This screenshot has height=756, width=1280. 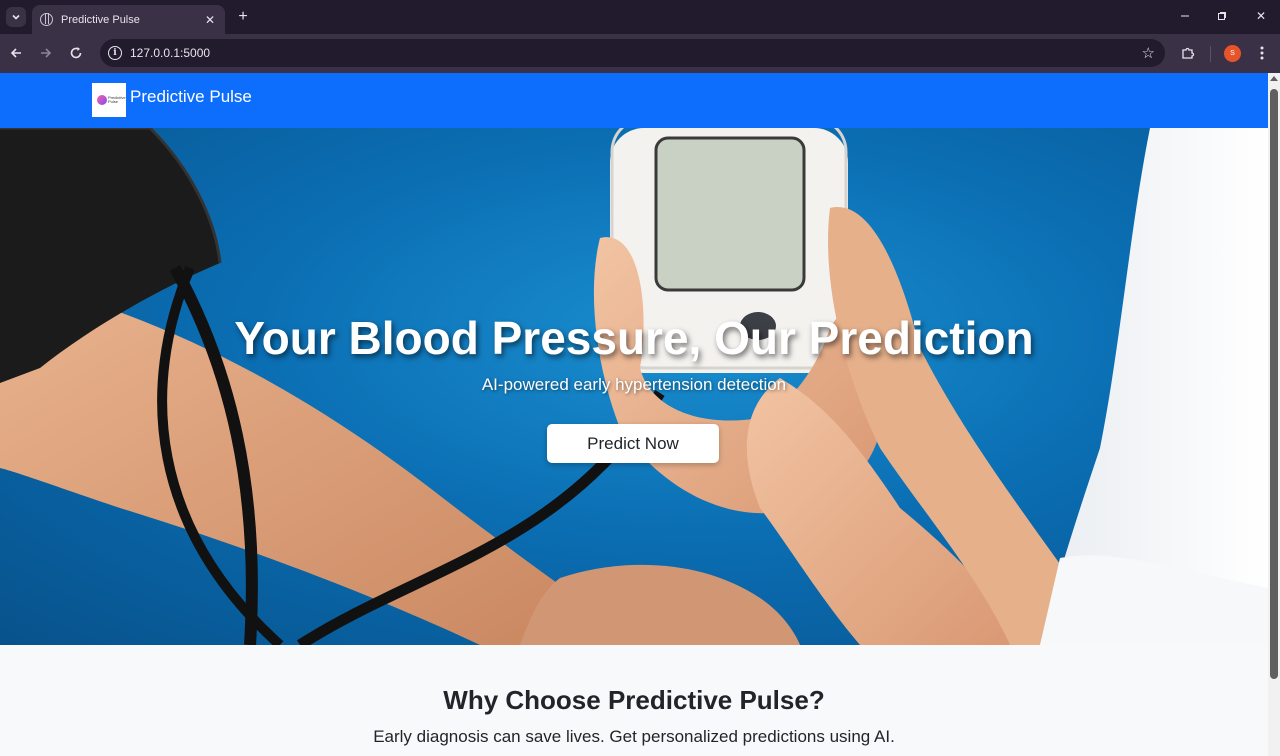 I want to click on hero-subtitle: AI-powered early hypertension detection, so click(x=634, y=384).